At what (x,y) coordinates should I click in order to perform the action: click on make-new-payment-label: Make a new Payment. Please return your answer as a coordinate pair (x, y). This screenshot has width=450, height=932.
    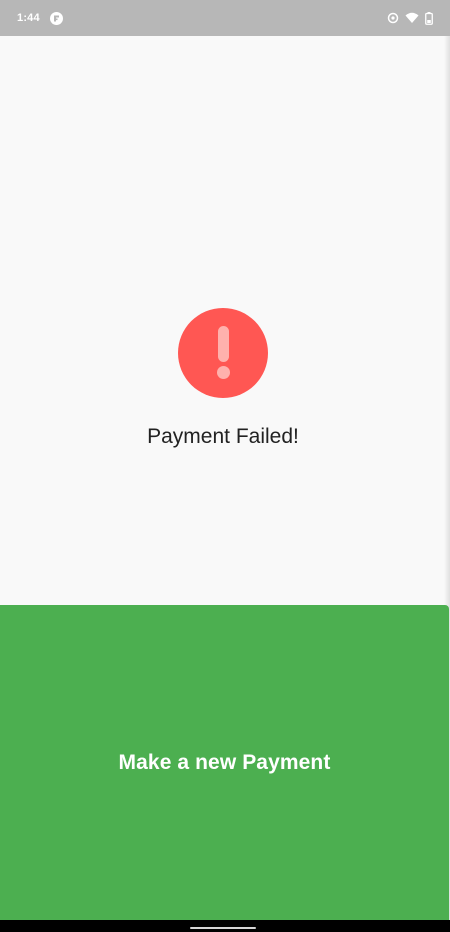
    Looking at the image, I should click on (224, 762).